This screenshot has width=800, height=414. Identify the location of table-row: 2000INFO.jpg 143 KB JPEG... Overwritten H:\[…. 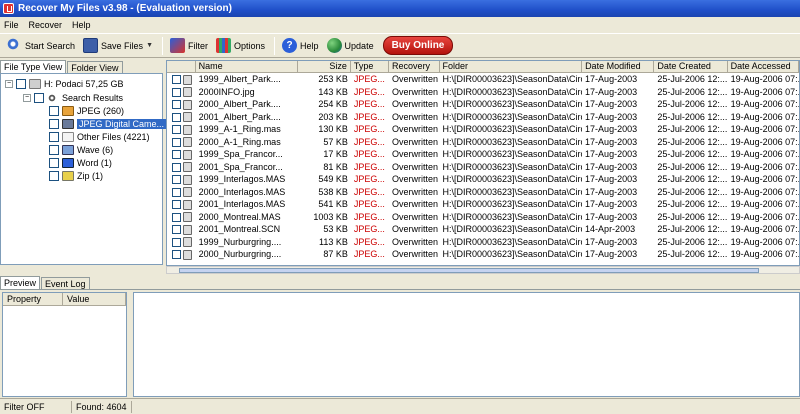
(483, 92).